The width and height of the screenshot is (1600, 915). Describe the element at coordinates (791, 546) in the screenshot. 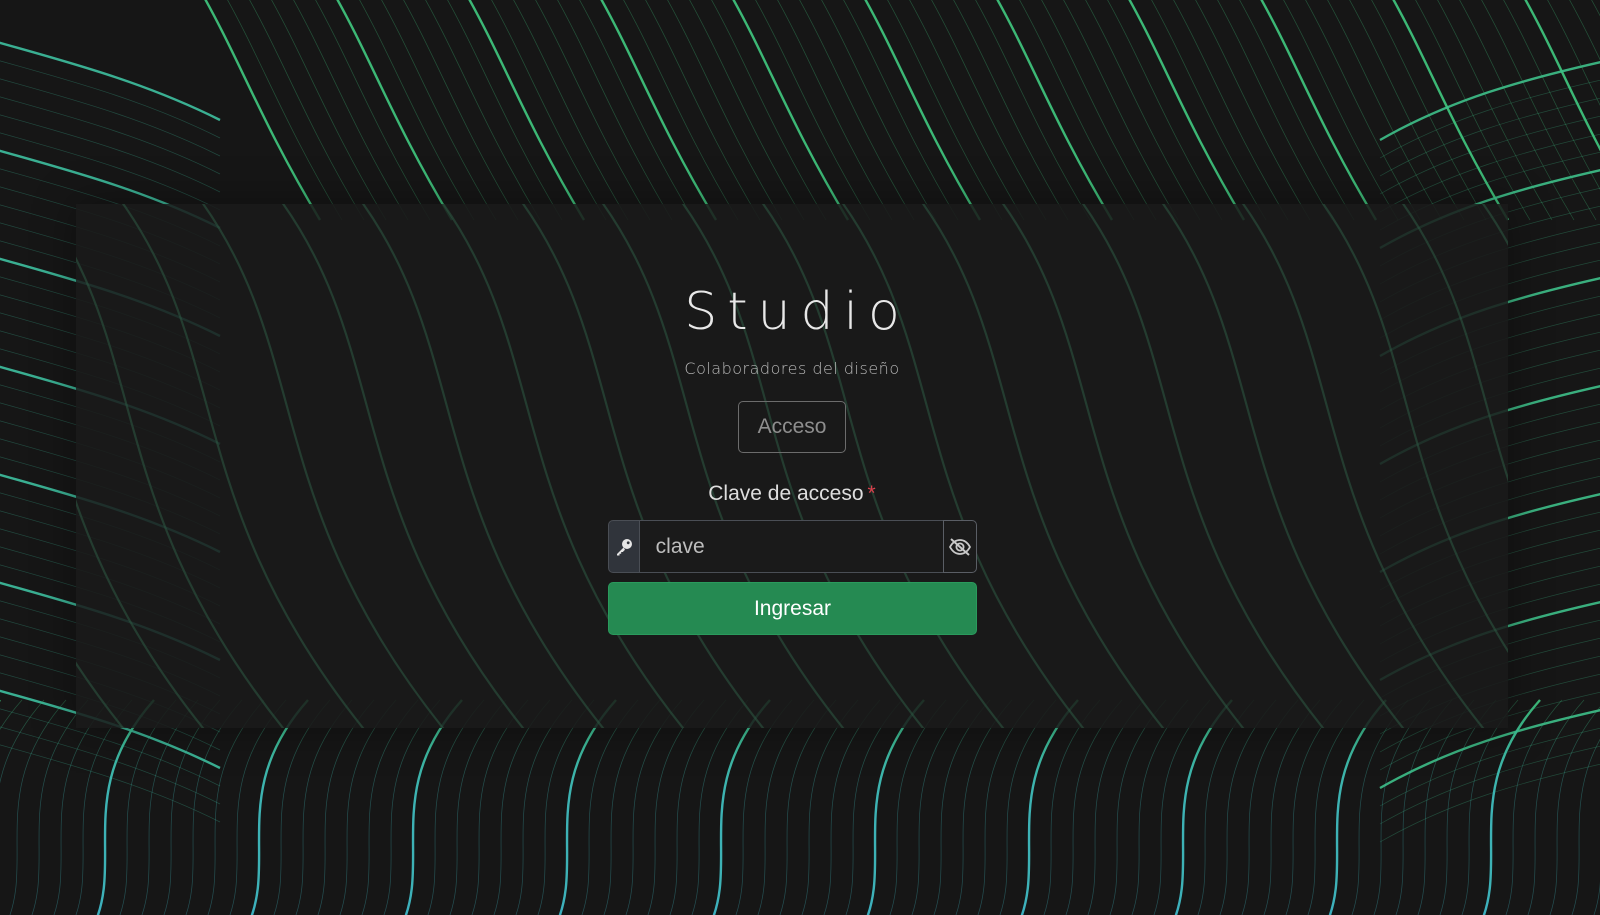

I see `password-input` at that location.